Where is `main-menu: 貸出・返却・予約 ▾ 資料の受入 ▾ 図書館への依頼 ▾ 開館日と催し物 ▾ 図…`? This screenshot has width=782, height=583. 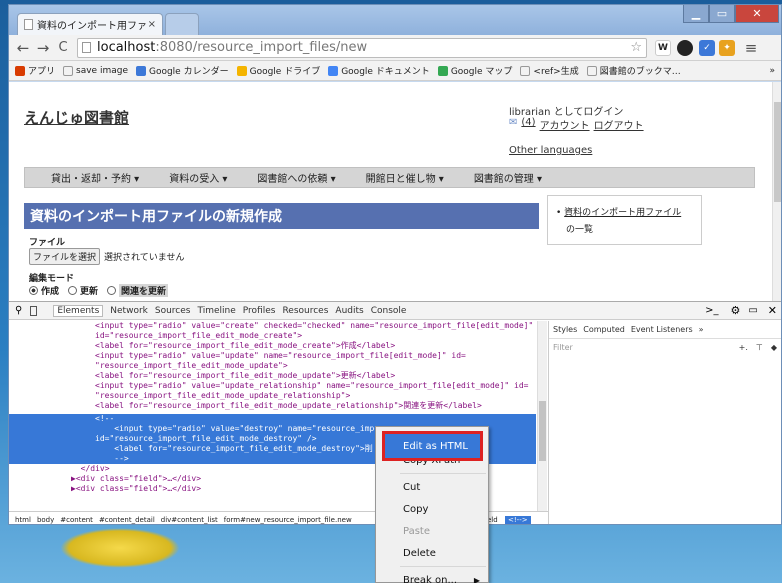
main-menu: 貸出・返却・予約 ▾ 資料の受入 ▾ 図書館への依頼 ▾ 開館日と催し物 ▾ 図… is located at coordinates (389, 177).